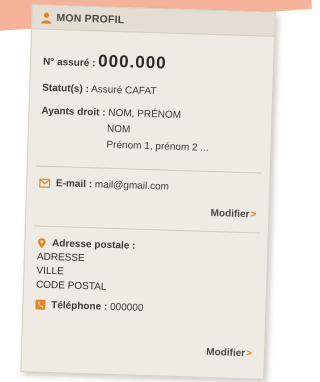 This screenshot has width=320, height=382. I want to click on email-value: mail@gmail.com, so click(132, 186).